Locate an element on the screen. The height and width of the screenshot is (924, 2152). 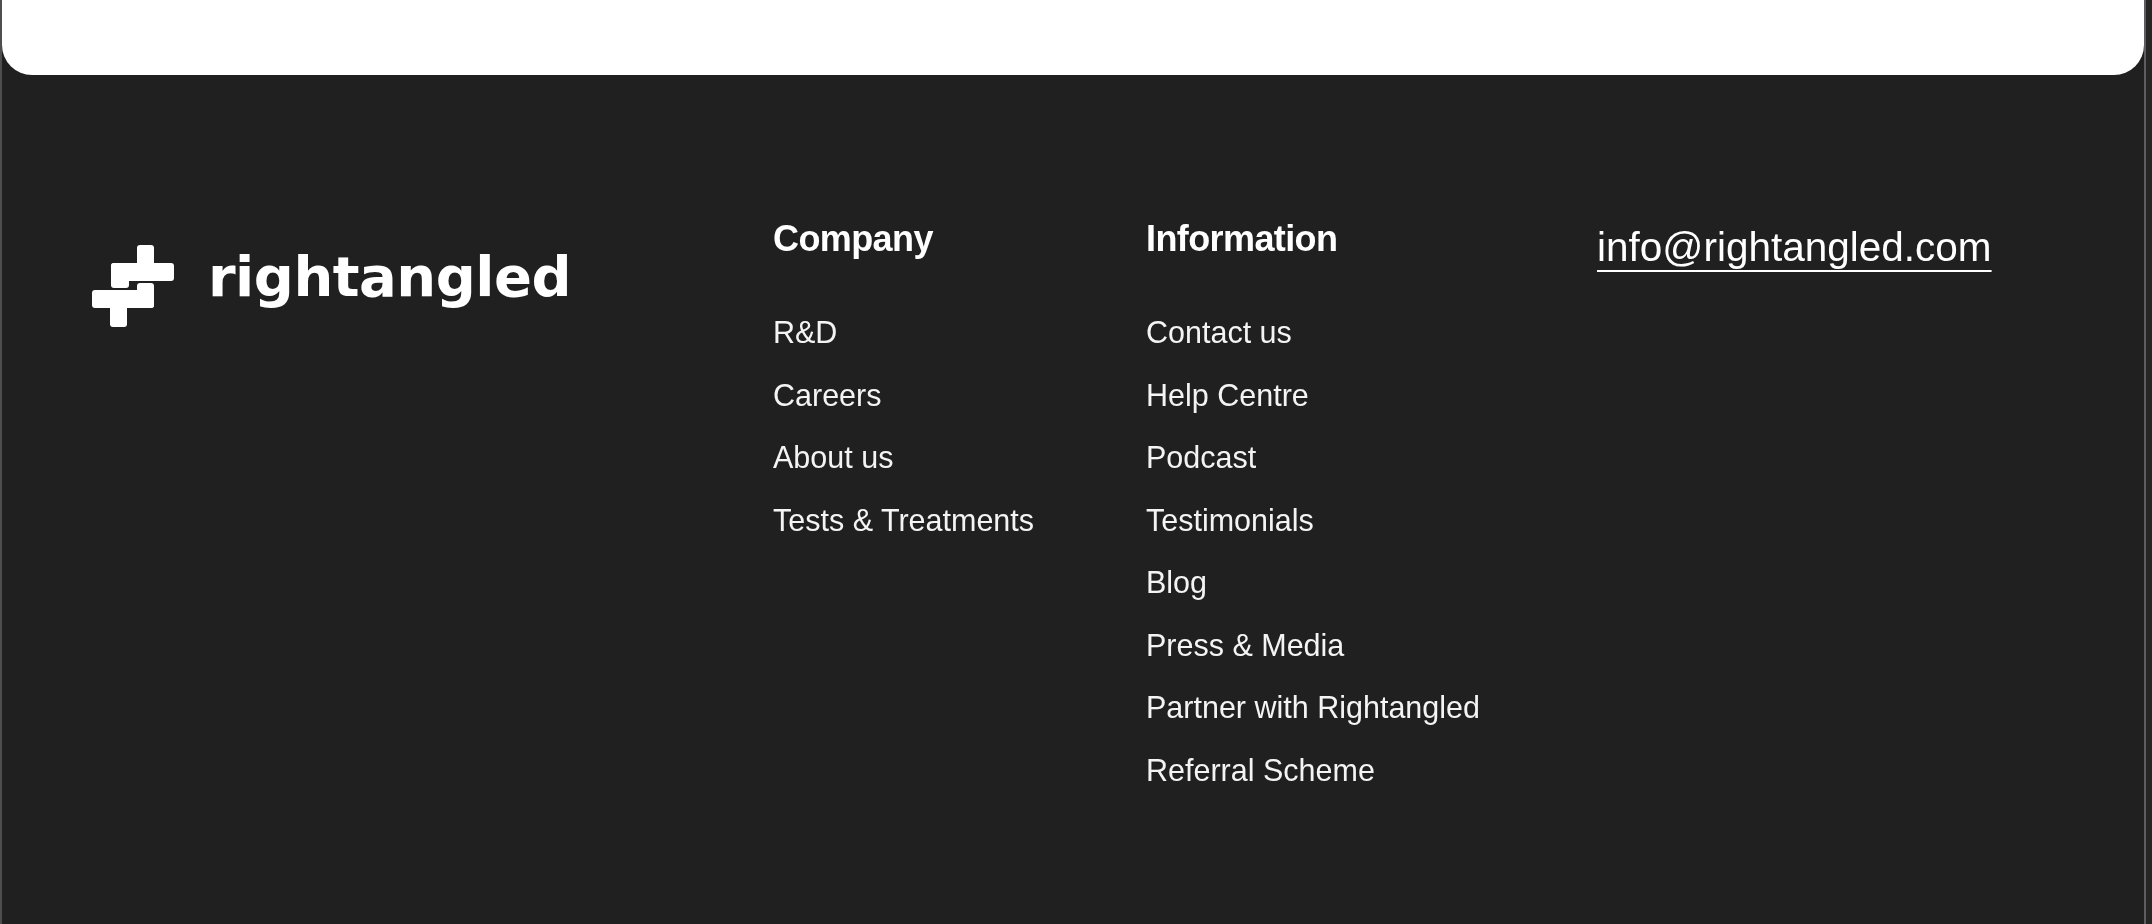
footer-link: Careers is located at coordinates (827, 395).